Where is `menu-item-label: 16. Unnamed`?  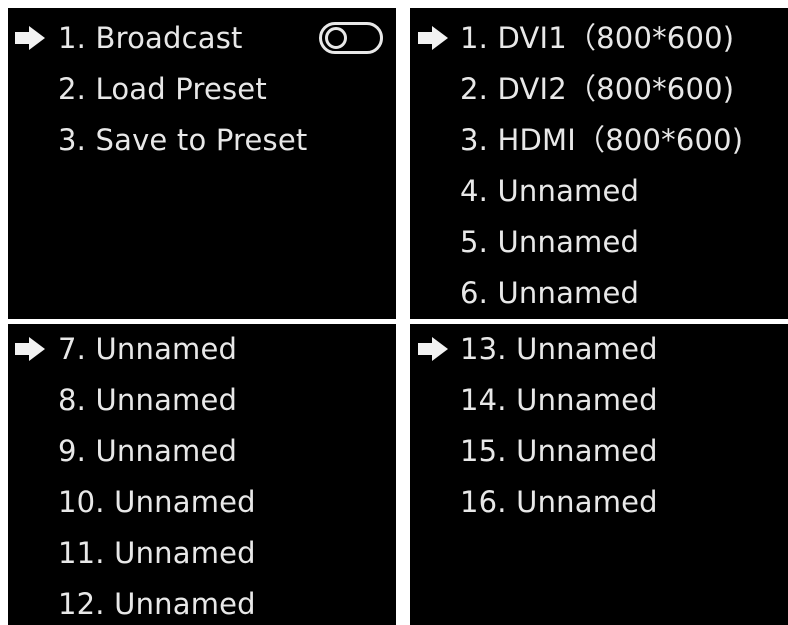
menu-item-label: 16. Unnamed is located at coordinates (559, 502).